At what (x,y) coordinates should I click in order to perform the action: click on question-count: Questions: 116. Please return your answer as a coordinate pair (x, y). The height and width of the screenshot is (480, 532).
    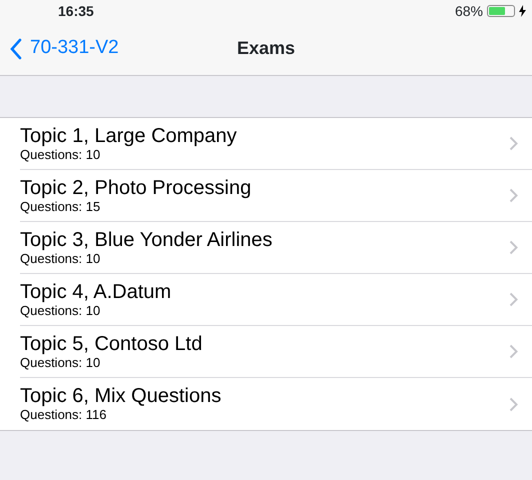
    Looking at the image, I should click on (64, 415).